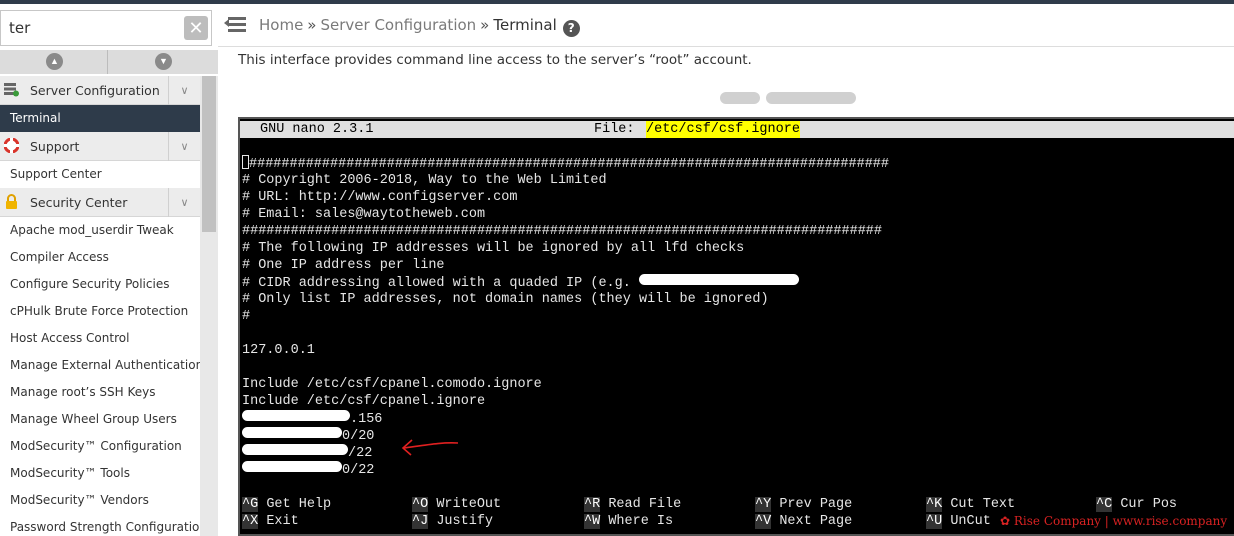 The height and width of the screenshot is (536, 1234). I want to click on header-divider, so click(726, 46).